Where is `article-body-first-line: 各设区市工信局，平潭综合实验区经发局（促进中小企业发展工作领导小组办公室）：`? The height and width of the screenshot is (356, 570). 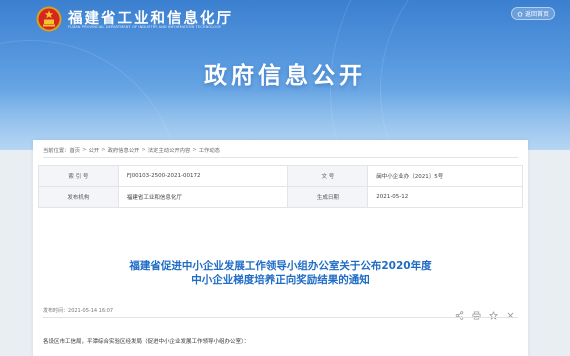 article-body-first-line: 各设区市工信局，平潭综合实验区经发局（促进中小企业发展工作领导小组办公室）： is located at coordinates (146, 342).